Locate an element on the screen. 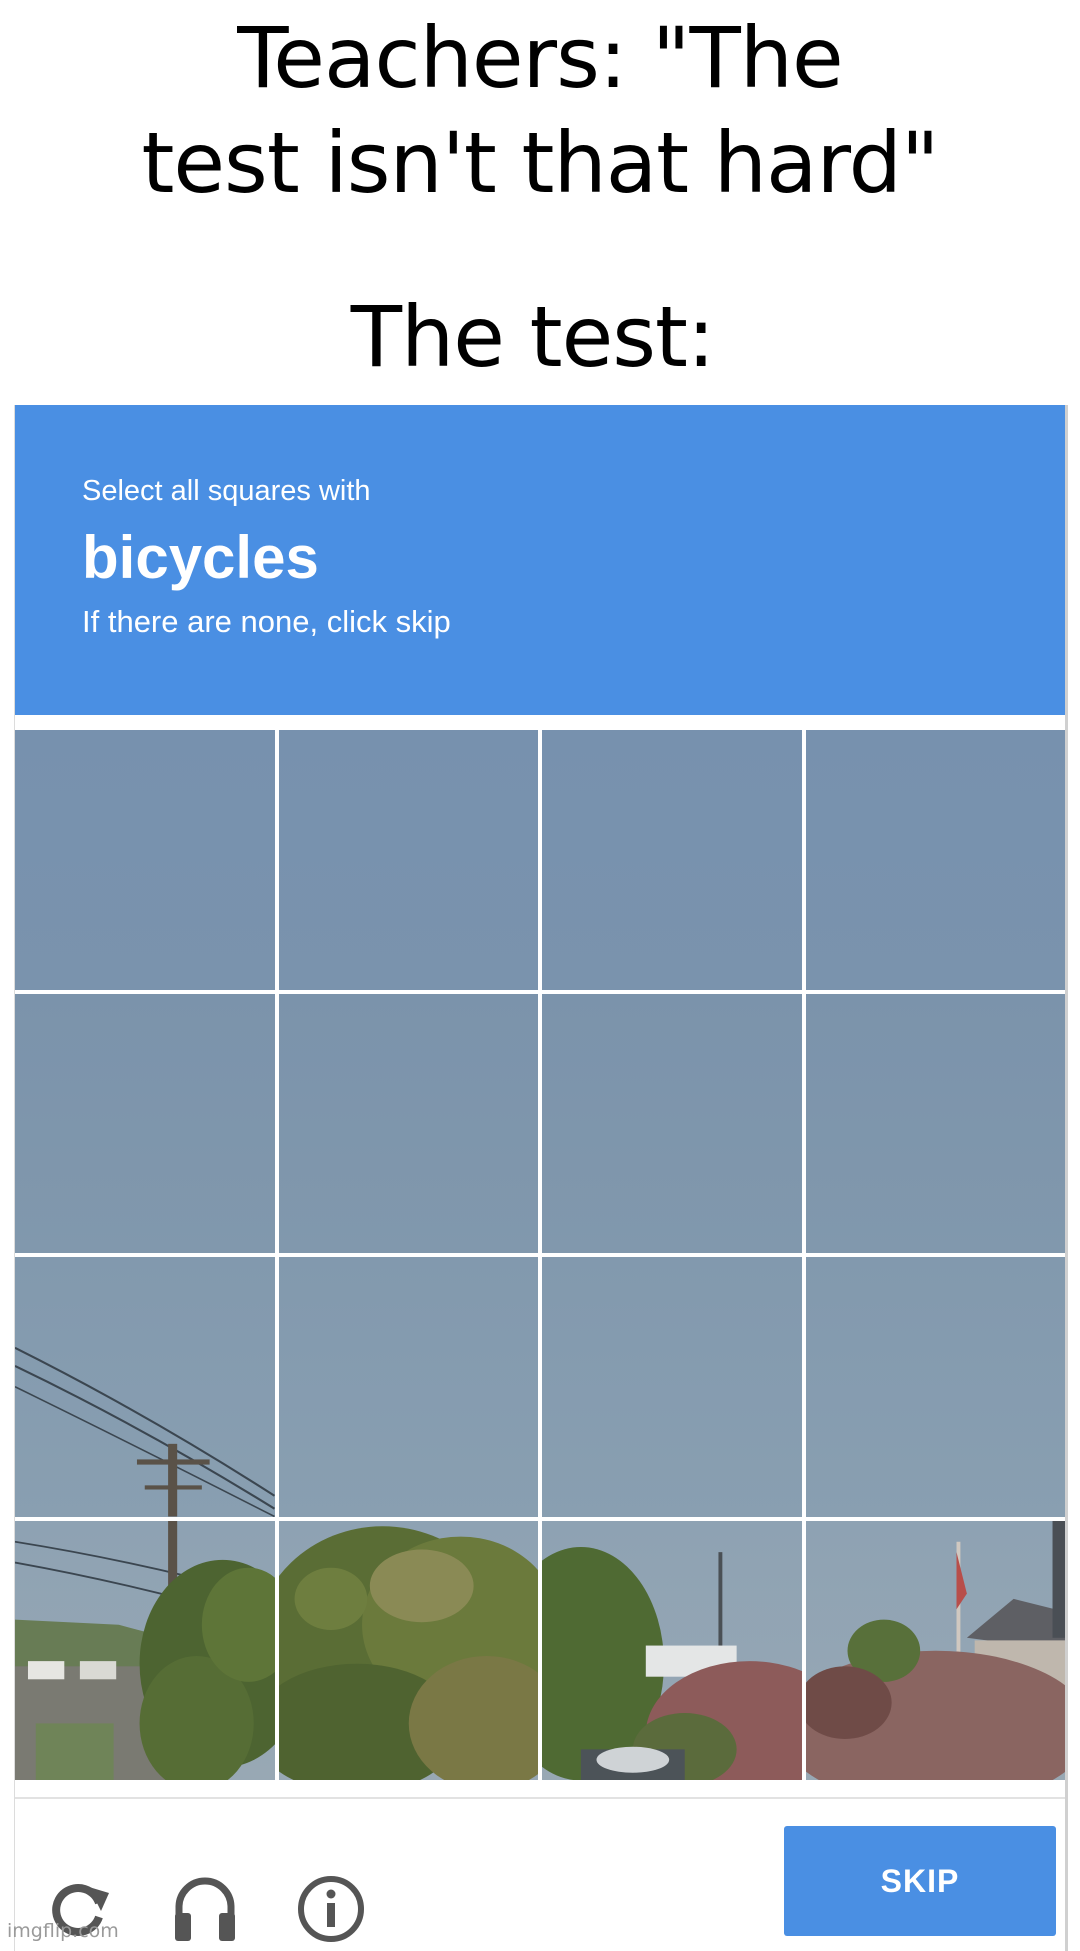  street-scene-image is located at coordinates (145, 1650).